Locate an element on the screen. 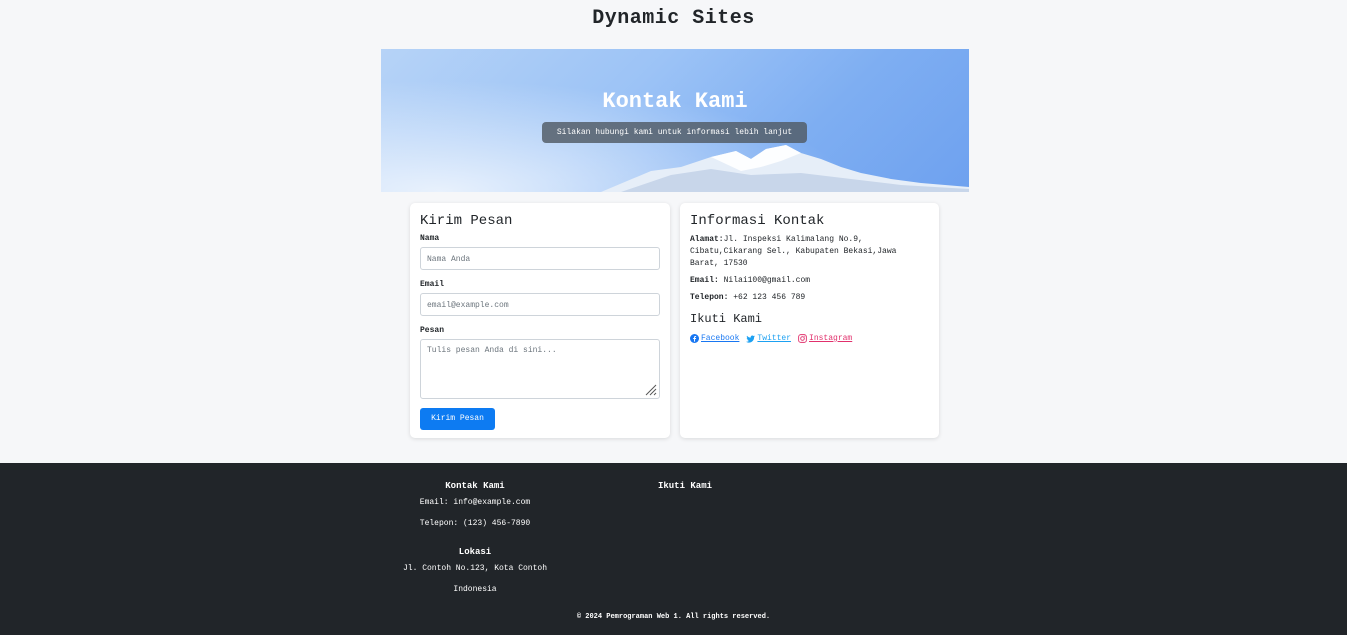 The width and height of the screenshot is (1347, 635). instagram-icon is located at coordinates (802, 338).